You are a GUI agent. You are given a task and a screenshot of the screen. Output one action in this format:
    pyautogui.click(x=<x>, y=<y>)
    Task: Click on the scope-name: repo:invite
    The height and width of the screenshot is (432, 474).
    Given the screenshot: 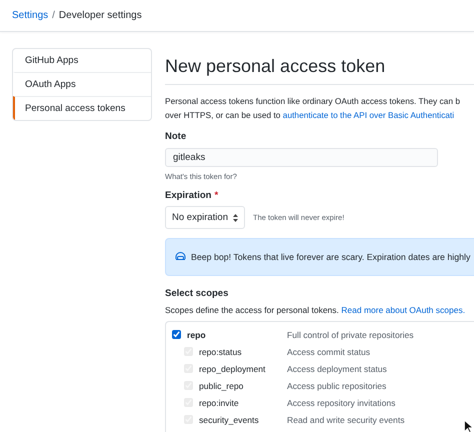 What is the action you would take?
    pyautogui.click(x=219, y=403)
    